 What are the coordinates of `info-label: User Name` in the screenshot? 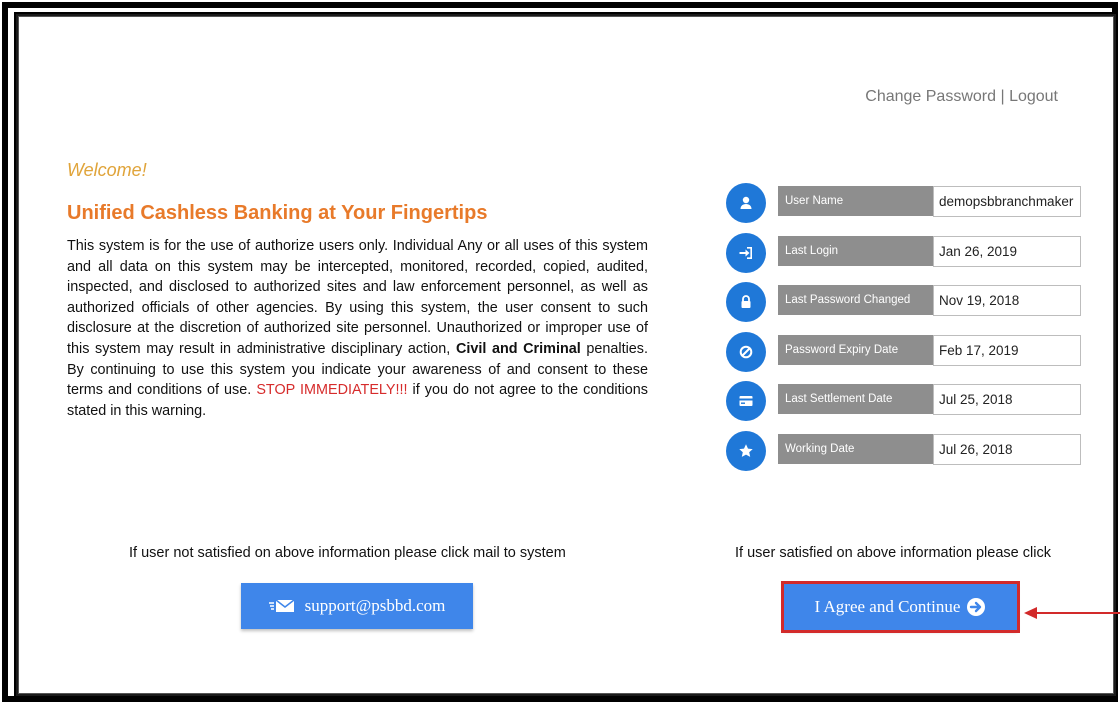 It's located at (856, 201).